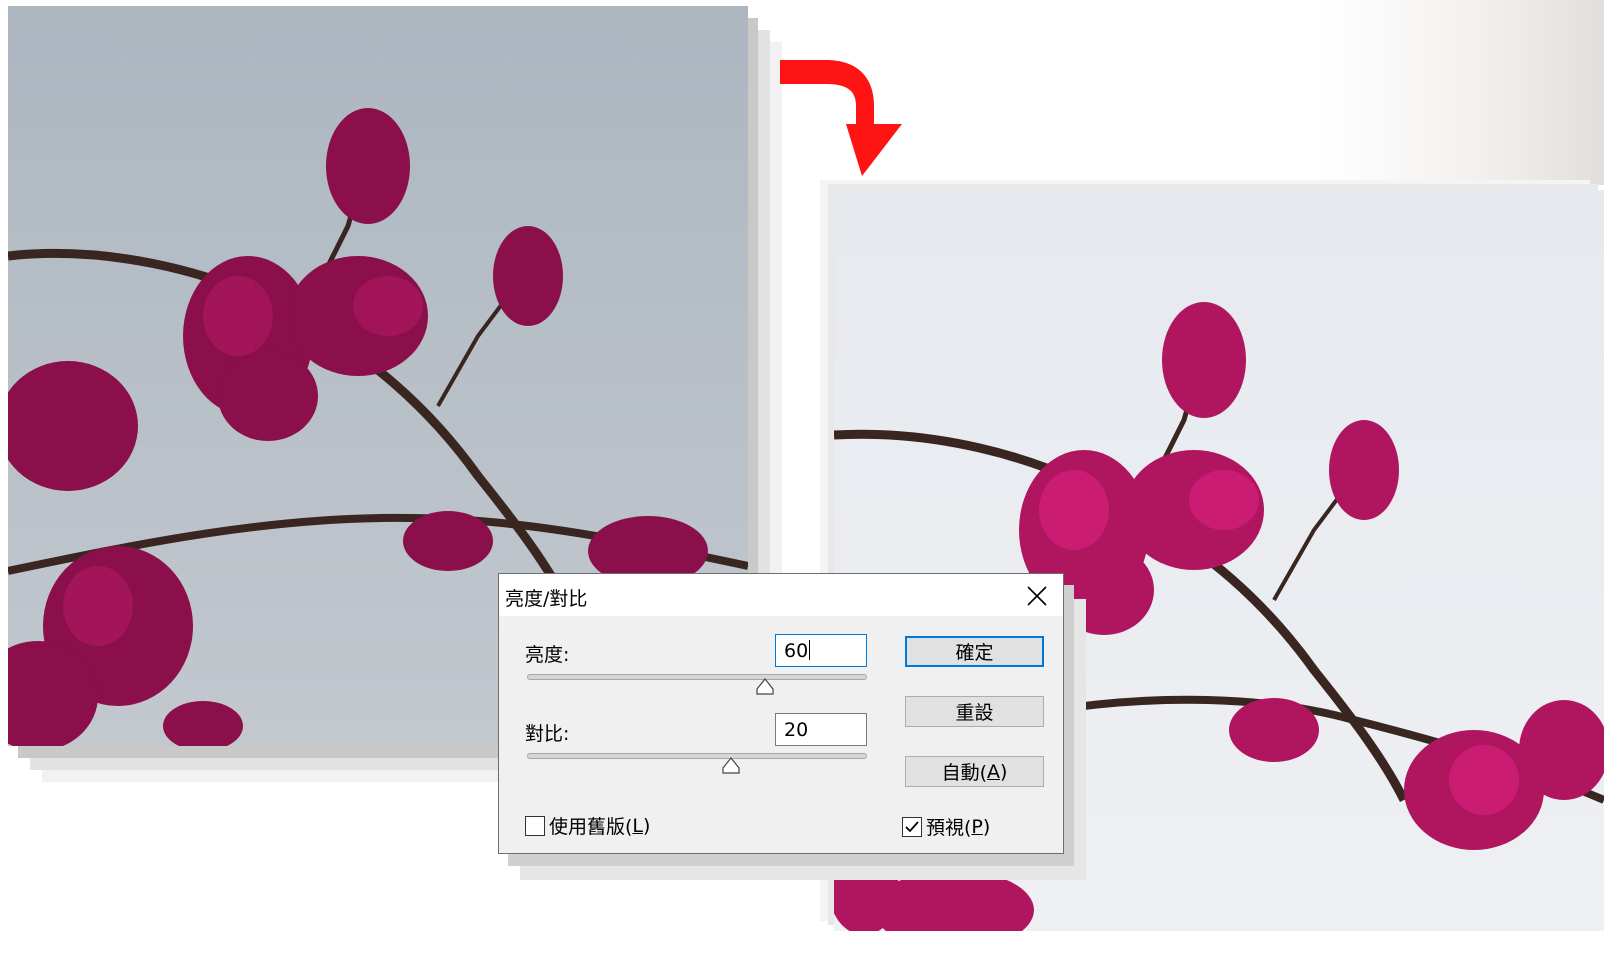 The image size is (1604, 953). What do you see at coordinates (796, 730) in the screenshot?
I see `contrast-value: 20` at bounding box center [796, 730].